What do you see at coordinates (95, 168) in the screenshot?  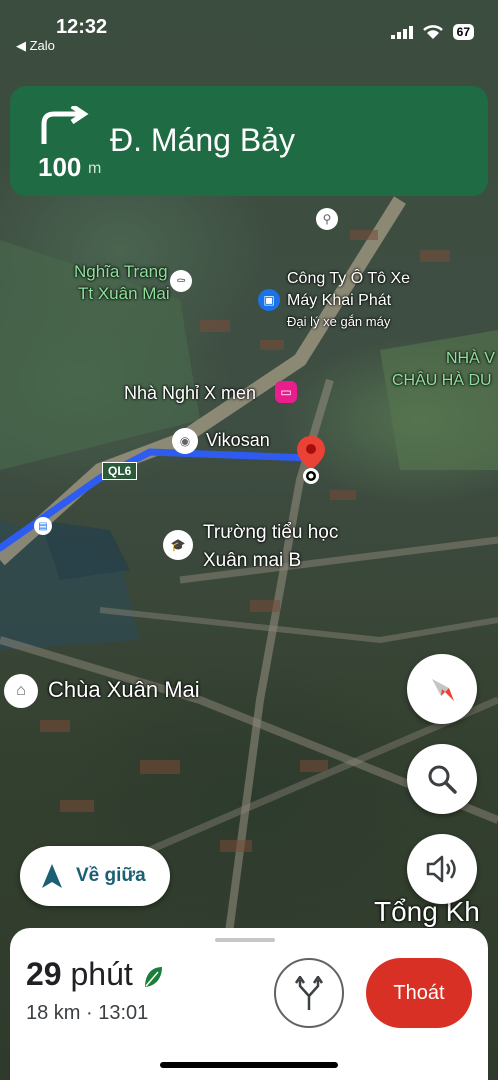 I see `turn-distance-unit: m` at bounding box center [95, 168].